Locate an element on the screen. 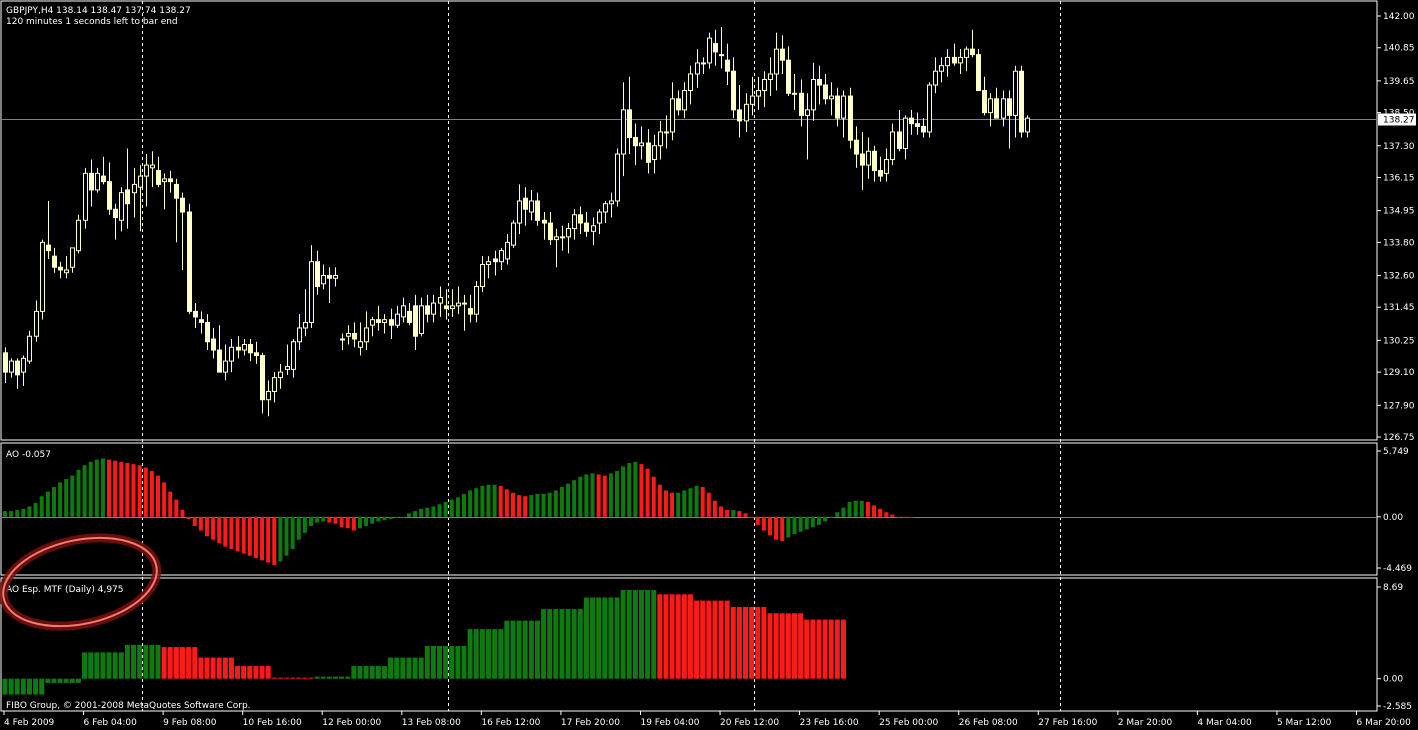  y-tick-label: 133.80 is located at coordinates (1399, 243).